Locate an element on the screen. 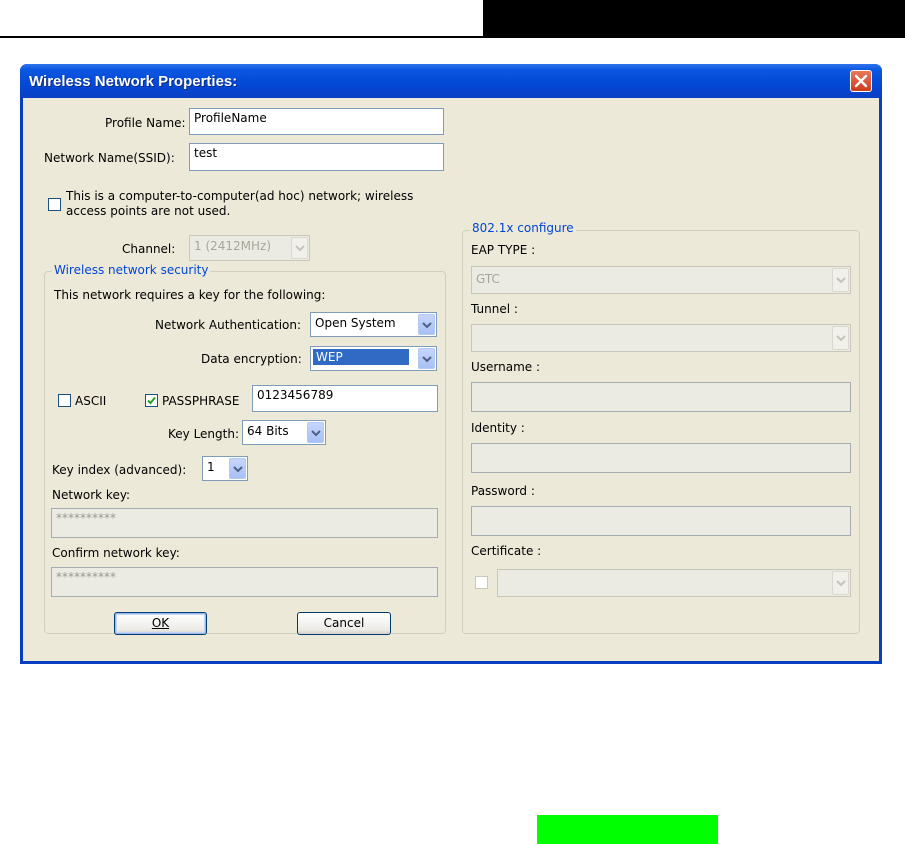 The height and width of the screenshot is (844, 905). key-index-label: Key index (advanced): is located at coordinates (119, 470).